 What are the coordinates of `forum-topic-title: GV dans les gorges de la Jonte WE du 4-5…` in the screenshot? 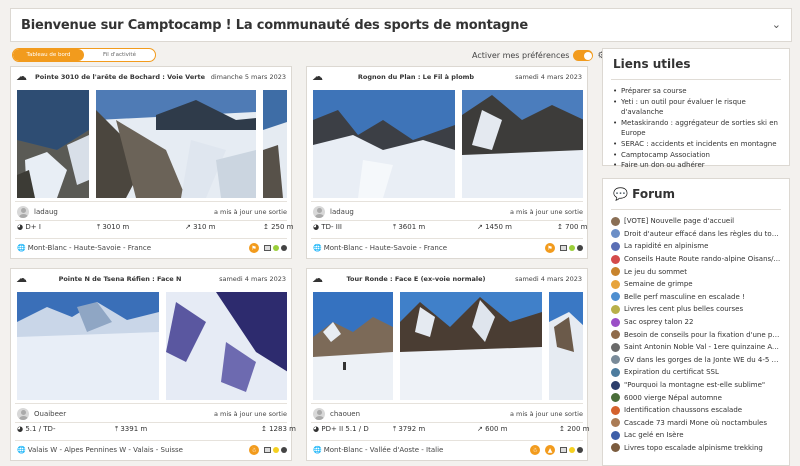 It's located at (702, 360).